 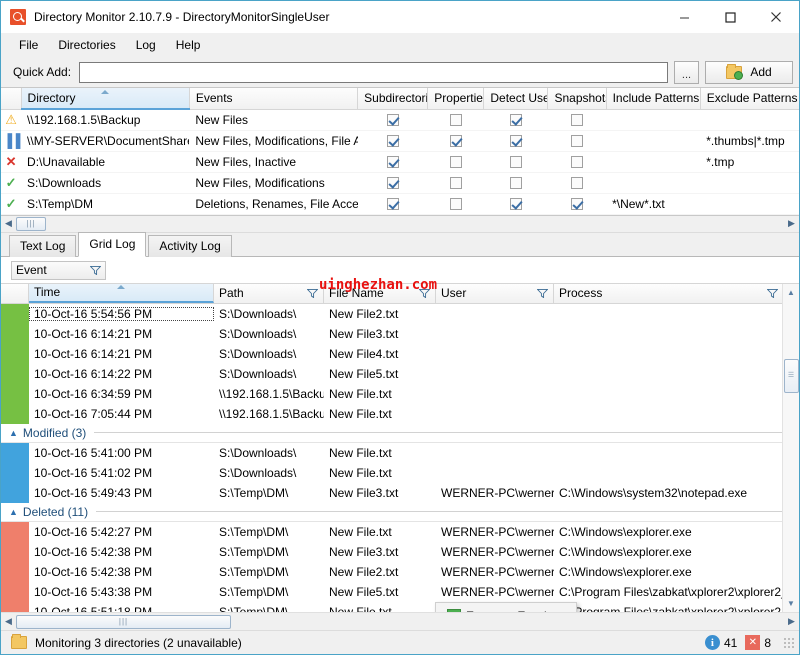 I want to click on col-subdirectories: Subdirectories, so click(x=393, y=99).